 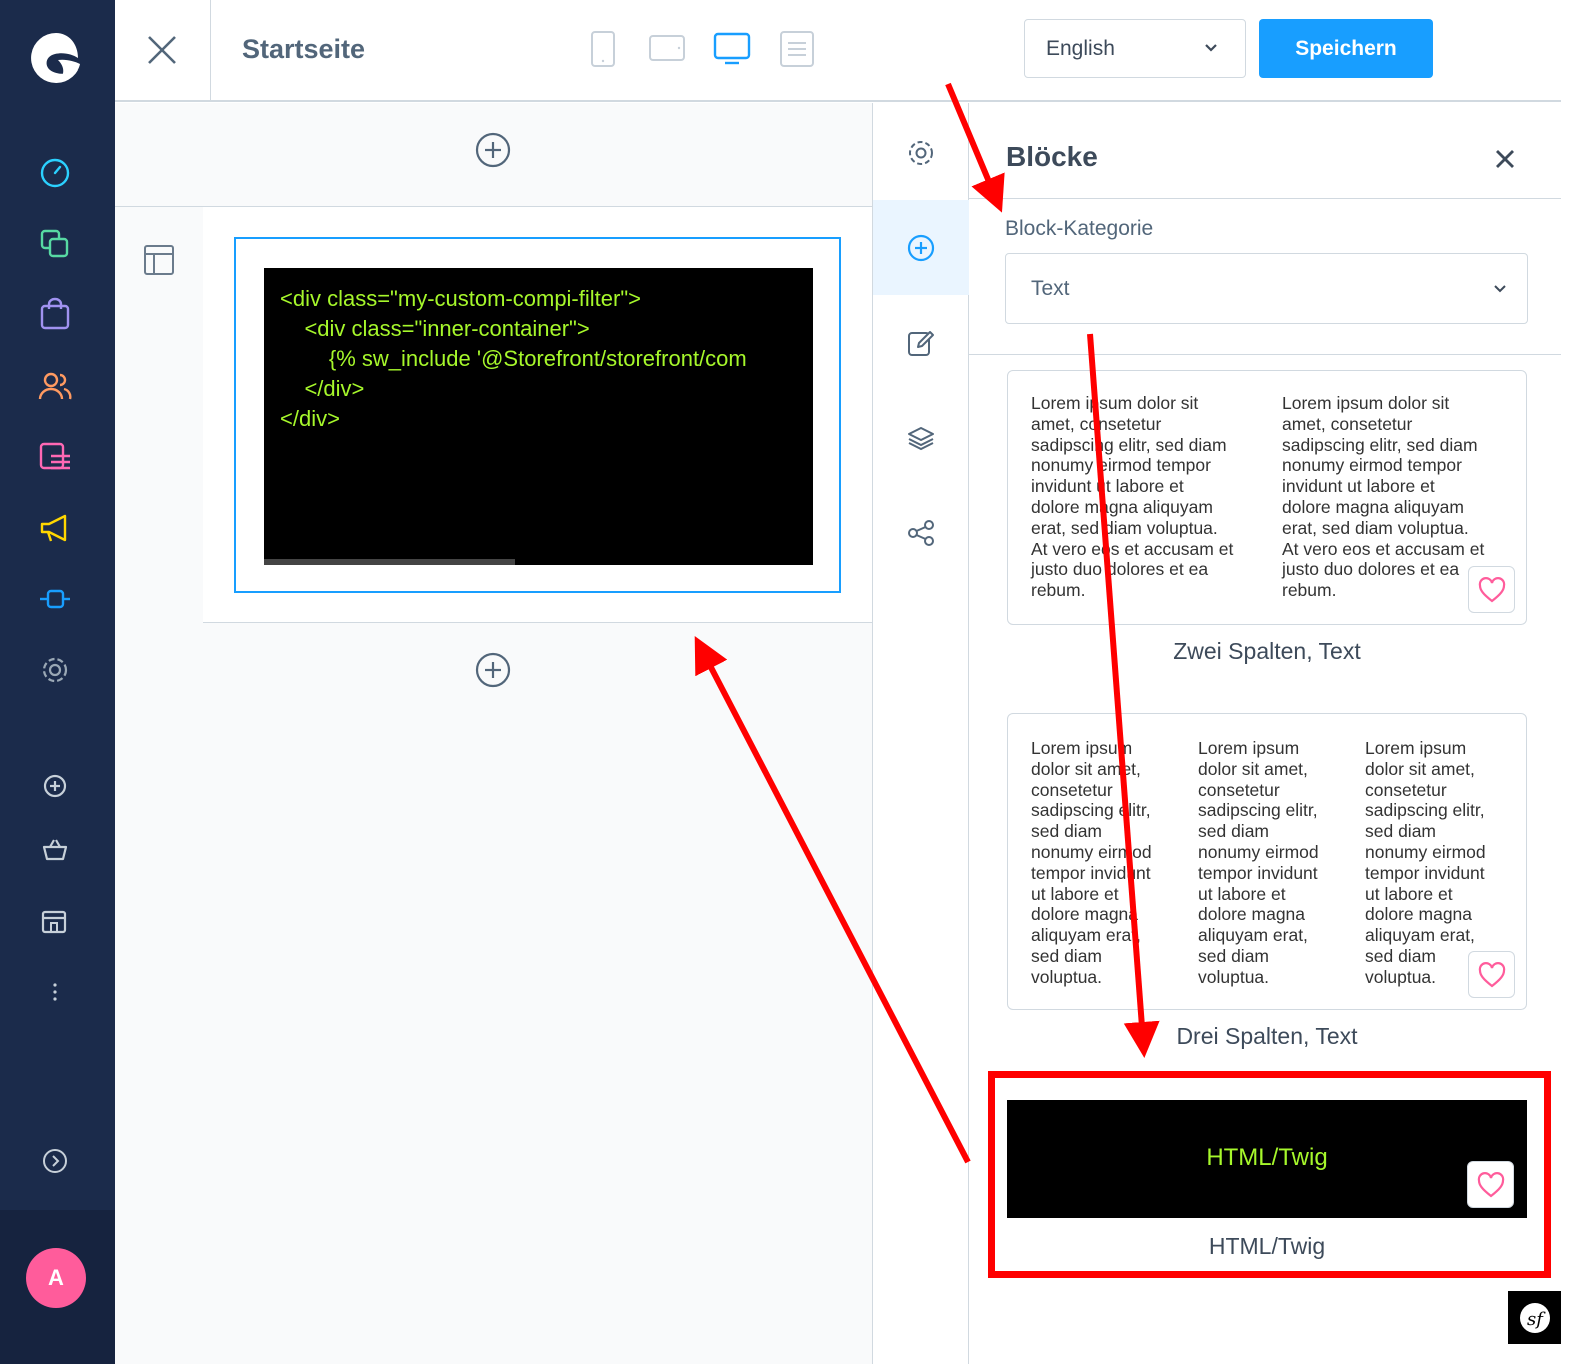 What do you see at coordinates (1534, 1317) in the screenshot?
I see `symfony-toolbar-icon: sf` at bounding box center [1534, 1317].